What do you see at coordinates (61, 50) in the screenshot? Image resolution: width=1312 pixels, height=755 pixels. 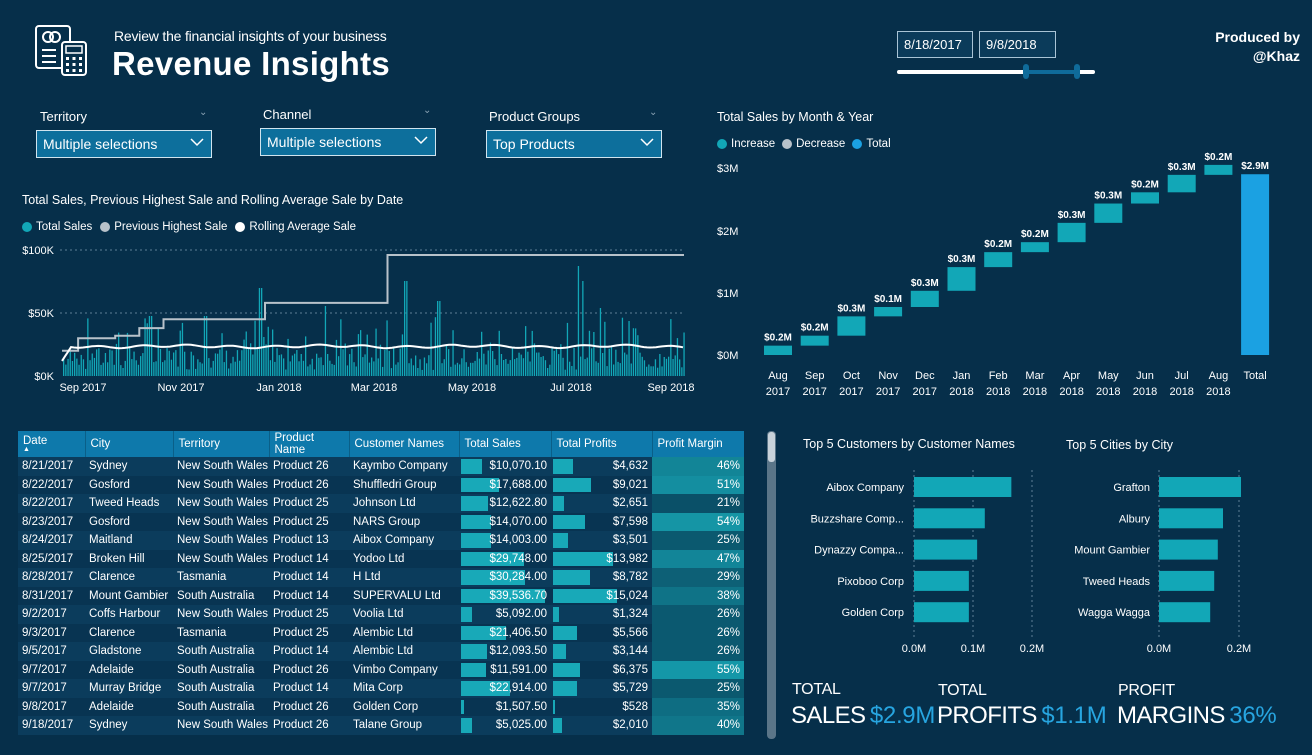 I see `finance-calculator-icon` at bounding box center [61, 50].